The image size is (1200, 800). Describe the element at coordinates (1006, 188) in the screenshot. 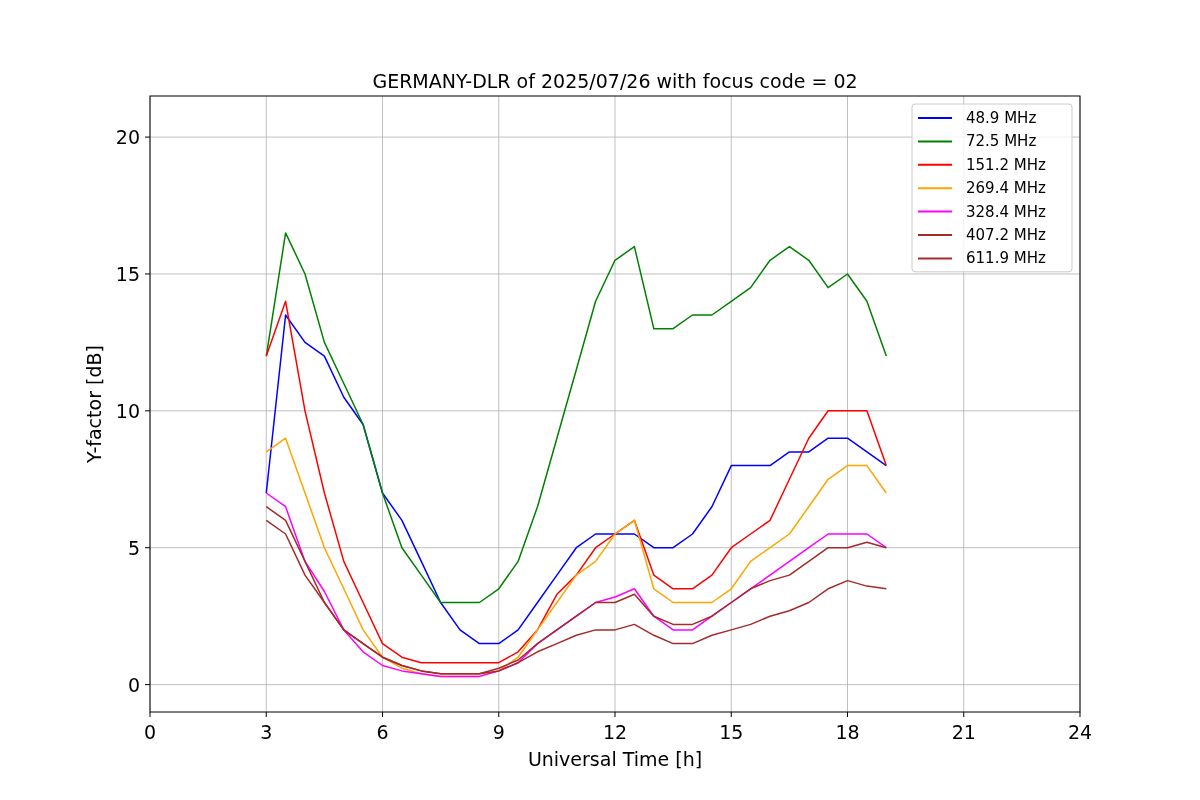

I see `legend-label: 269.4 MHz` at that location.